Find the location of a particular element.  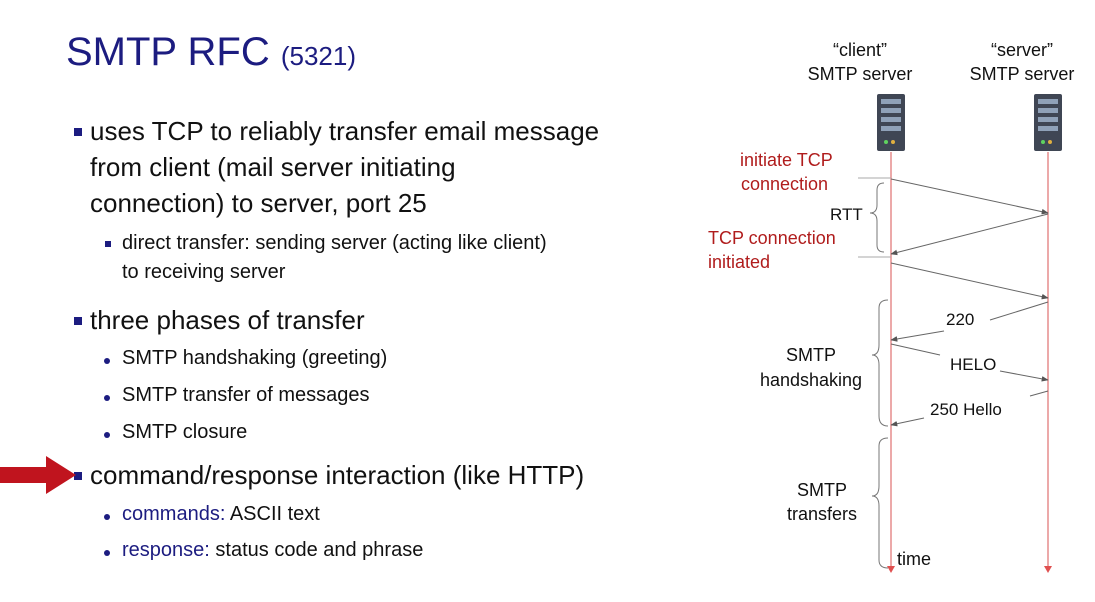

msg-220-label: 220 is located at coordinates (960, 319).